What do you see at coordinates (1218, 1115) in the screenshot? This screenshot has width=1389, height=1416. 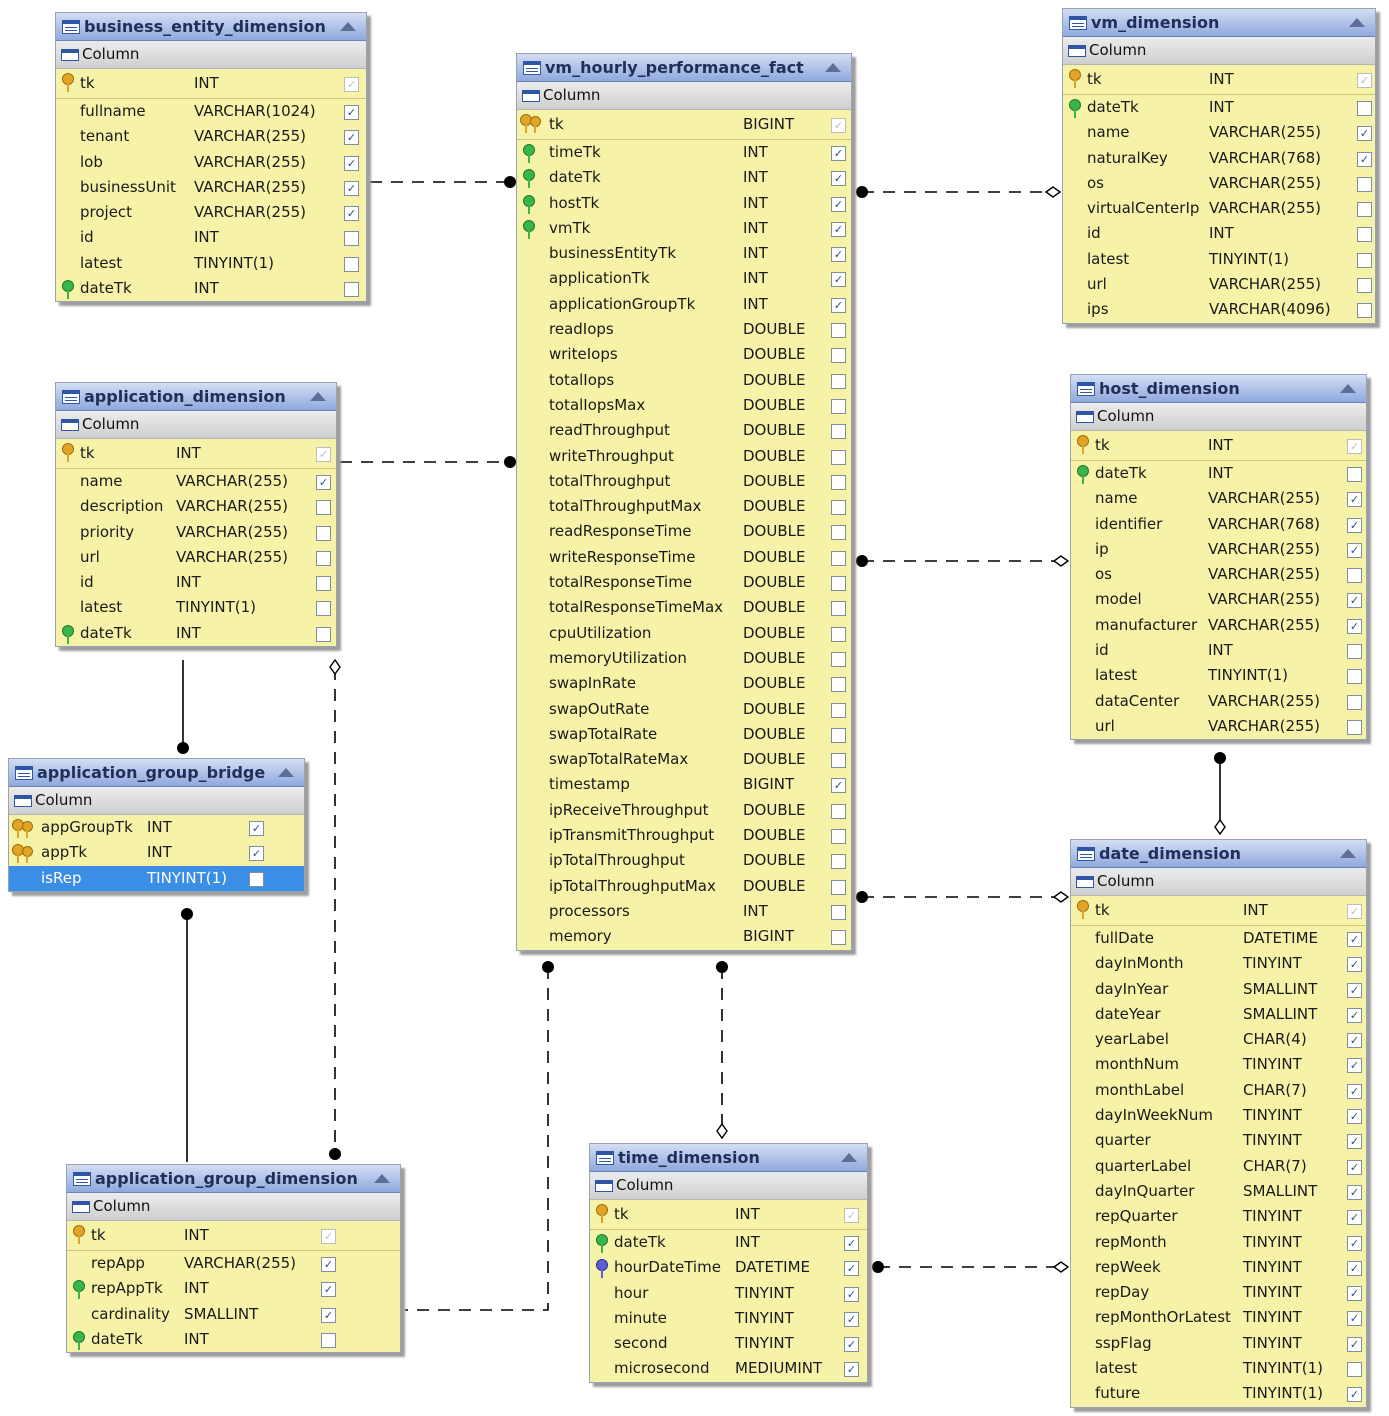 I see `column-row: dayInWeekNum TINYINT ✓` at bounding box center [1218, 1115].